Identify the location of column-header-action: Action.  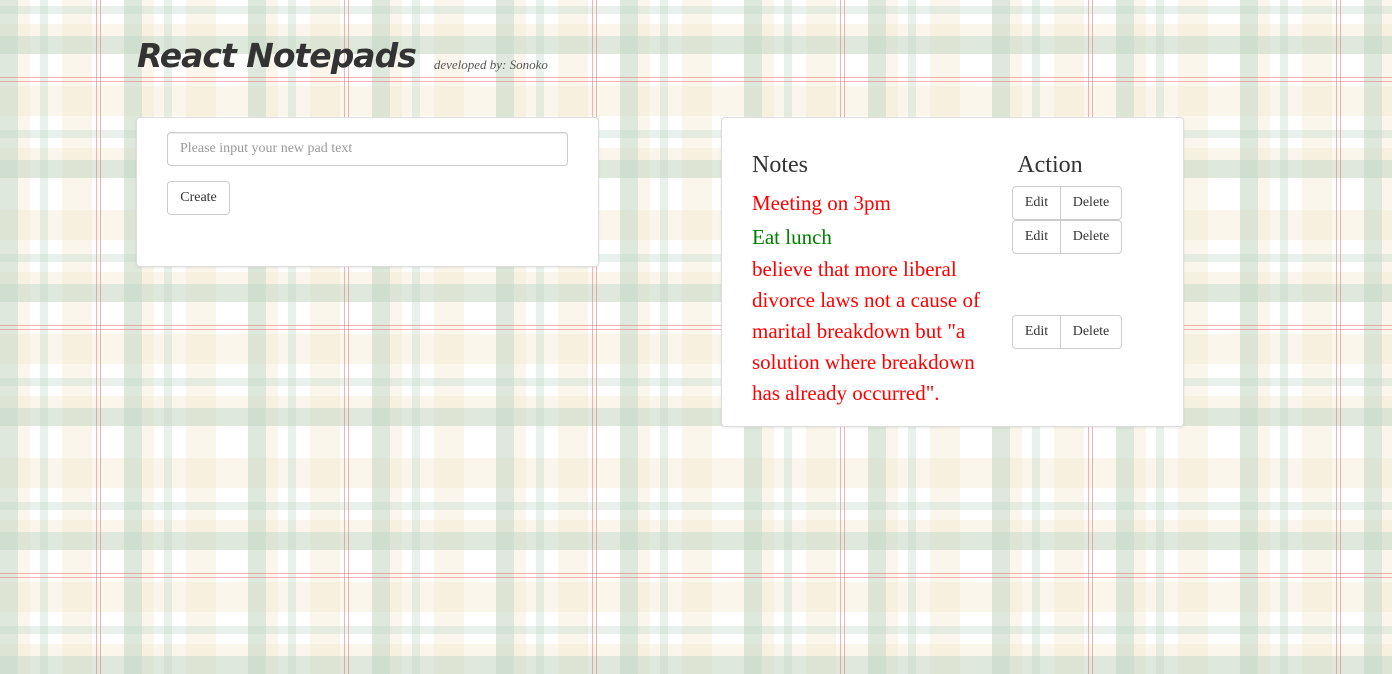
(1050, 165).